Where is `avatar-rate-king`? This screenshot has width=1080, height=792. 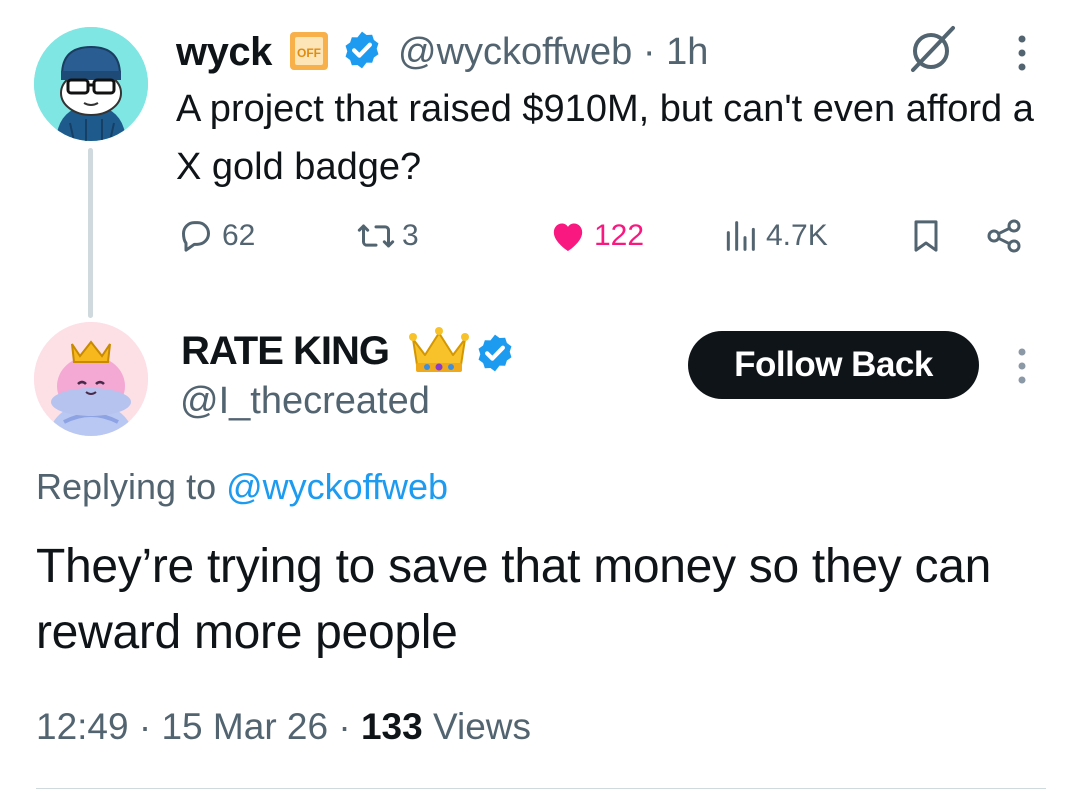
avatar-rate-king is located at coordinates (91, 379).